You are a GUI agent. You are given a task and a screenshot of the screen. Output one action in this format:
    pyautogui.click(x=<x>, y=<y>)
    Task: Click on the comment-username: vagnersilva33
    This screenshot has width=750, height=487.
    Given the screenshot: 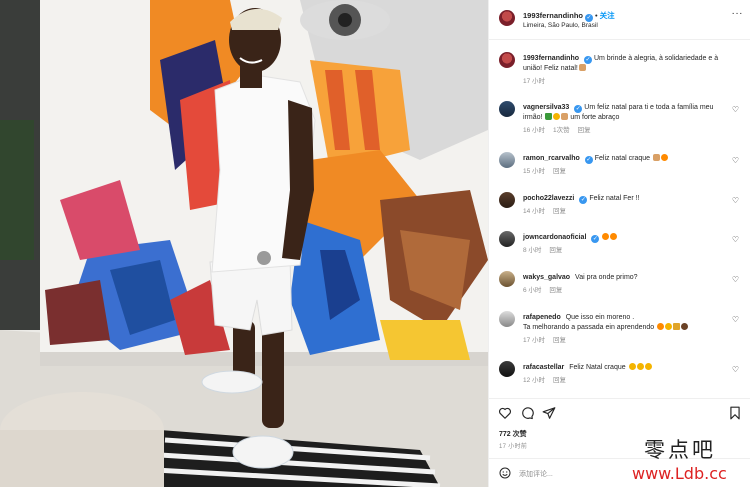 What is the action you would take?
    pyautogui.click(x=546, y=107)
    